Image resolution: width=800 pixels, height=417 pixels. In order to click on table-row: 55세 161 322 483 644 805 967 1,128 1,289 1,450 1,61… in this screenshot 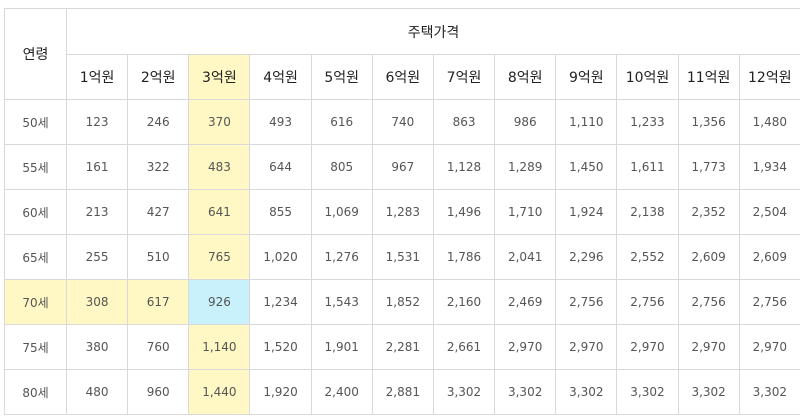, I will do `click(402, 167)`.